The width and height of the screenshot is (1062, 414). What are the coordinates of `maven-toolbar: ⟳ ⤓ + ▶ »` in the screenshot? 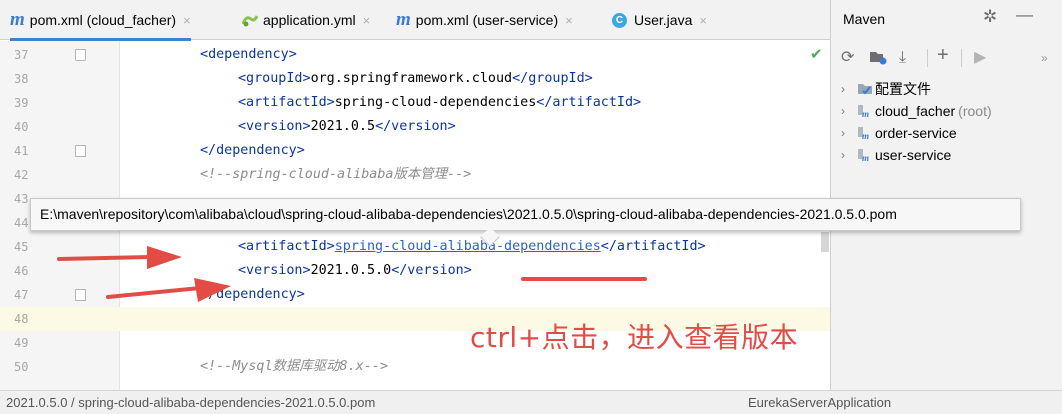 It's located at (946, 58).